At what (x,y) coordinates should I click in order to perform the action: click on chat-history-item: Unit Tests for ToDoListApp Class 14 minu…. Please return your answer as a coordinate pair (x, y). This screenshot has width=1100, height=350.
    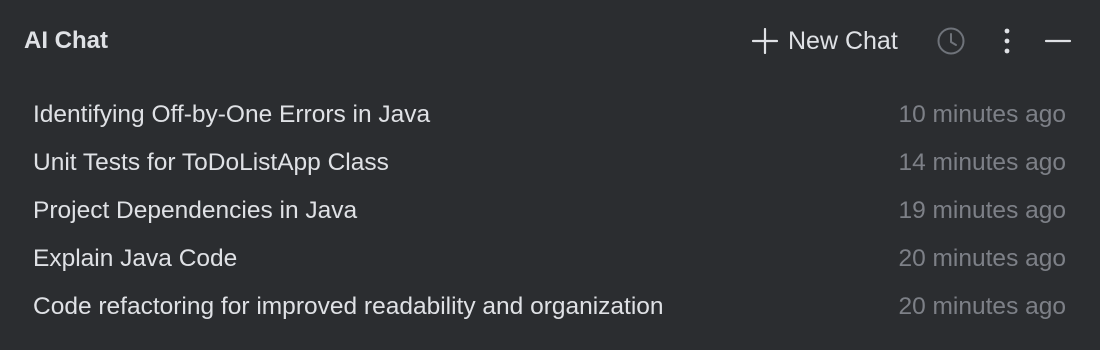
    Looking at the image, I should click on (550, 163).